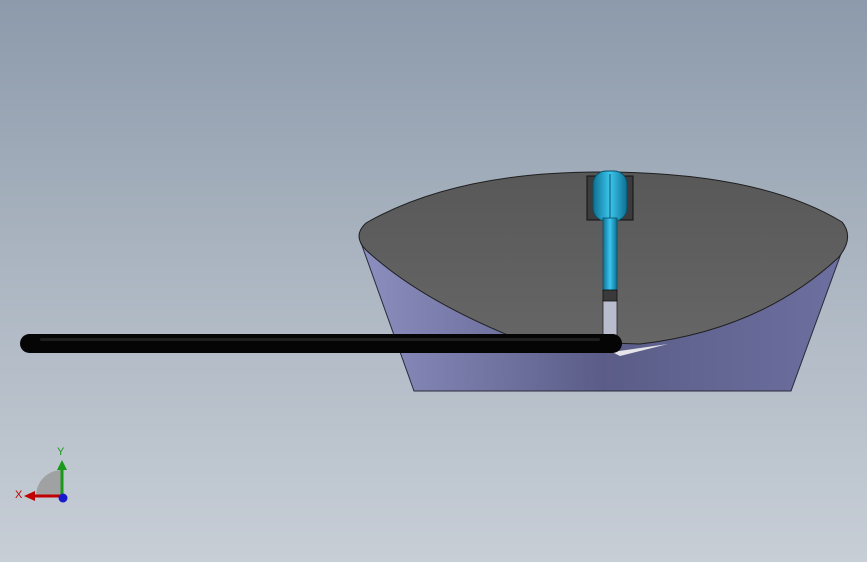 This screenshot has width=867, height=562. What do you see at coordinates (321, 343) in the screenshot?
I see `rod` at bounding box center [321, 343].